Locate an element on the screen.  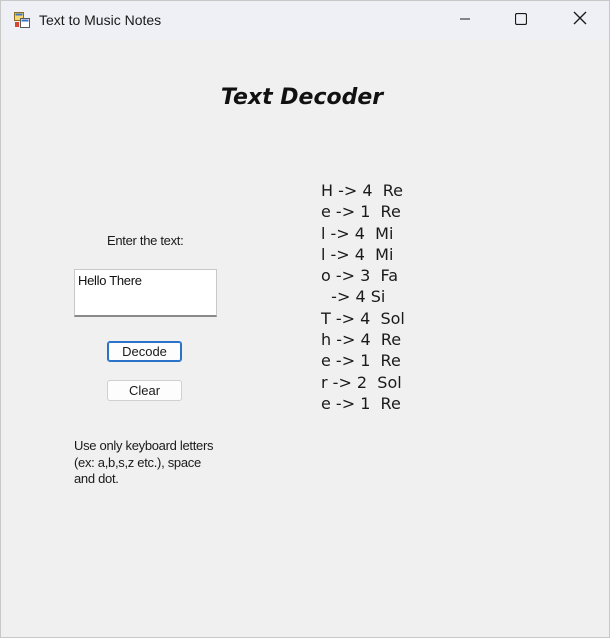
output-line: -> 4 Si is located at coordinates (353, 297).